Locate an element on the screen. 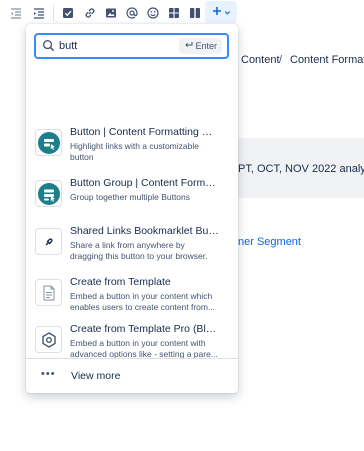 This screenshot has width=364, height=451. template-icon is located at coordinates (48, 292).